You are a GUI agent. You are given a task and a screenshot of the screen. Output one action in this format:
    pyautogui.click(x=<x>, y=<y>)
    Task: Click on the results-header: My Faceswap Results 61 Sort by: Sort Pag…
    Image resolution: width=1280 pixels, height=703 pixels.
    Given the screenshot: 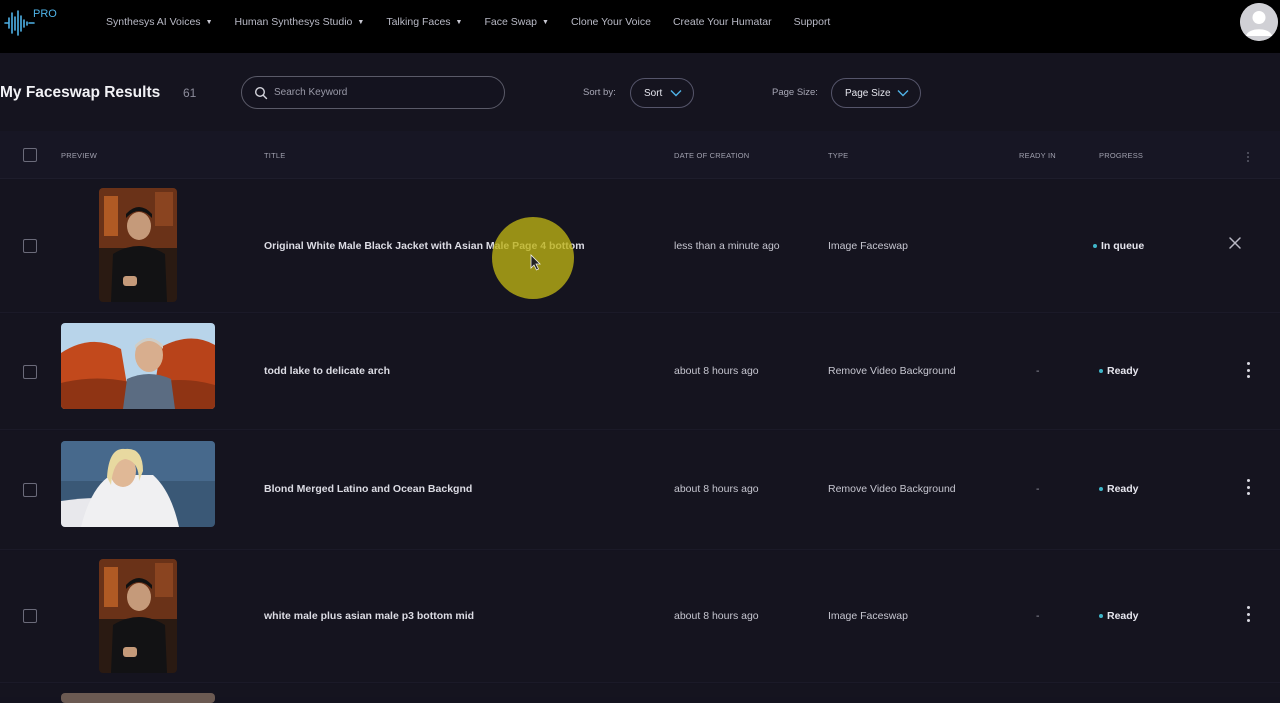 What is the action you would take?
    pyautogui.click(x=640, y=92)
    